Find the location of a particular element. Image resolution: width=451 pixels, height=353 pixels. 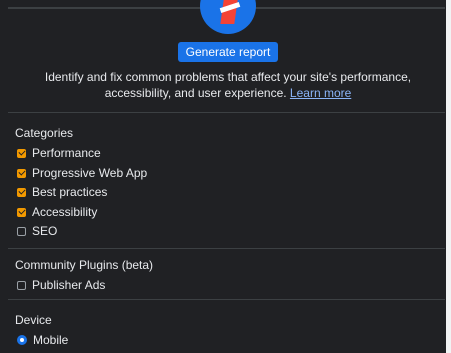

plugins-title: Community Plugins (beta) is located at coordinates (84, 265).